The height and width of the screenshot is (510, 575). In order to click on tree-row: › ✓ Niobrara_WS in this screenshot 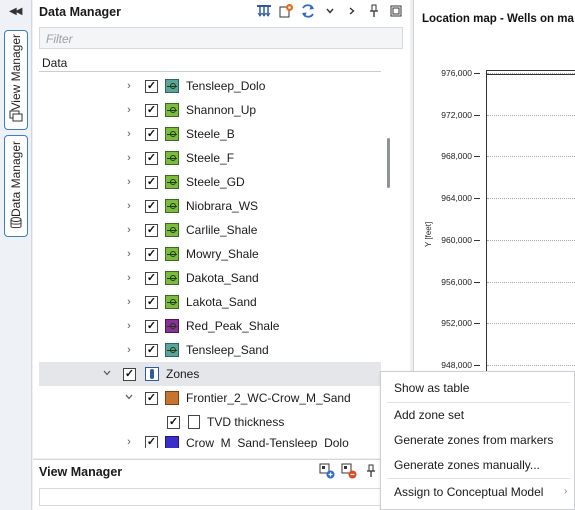, I will do `click(210, 206)`.